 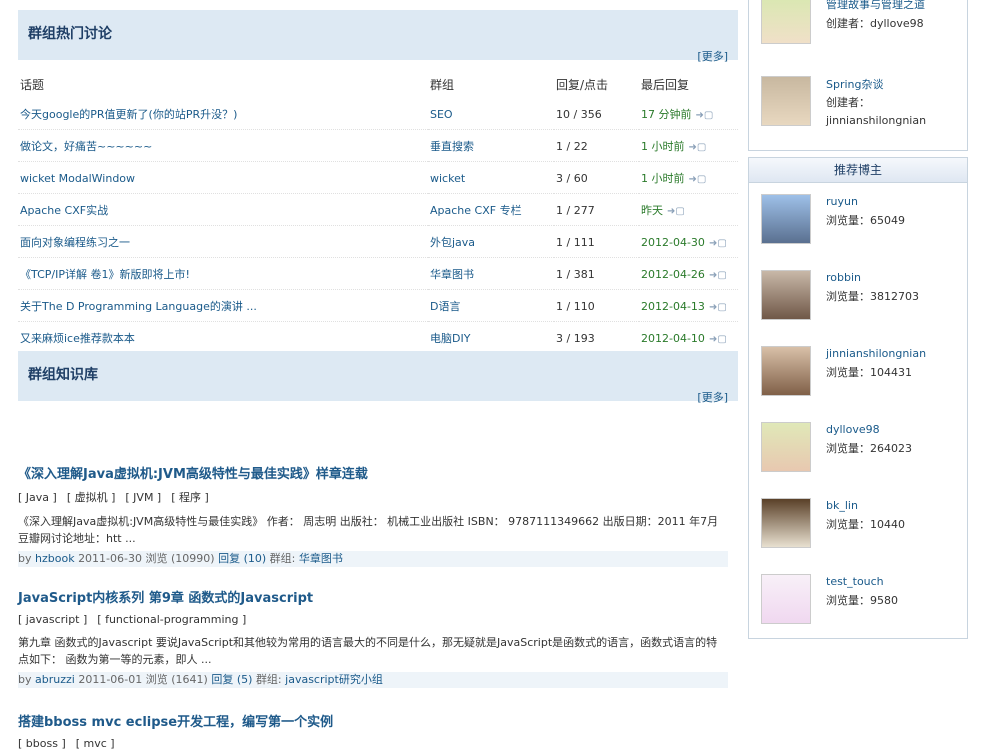 What do you see at coordinates (223, 145) in the screenshot?
I see `topic-link: 做论文，好痛苦~~~~~~` at bounding box center [223, 145].